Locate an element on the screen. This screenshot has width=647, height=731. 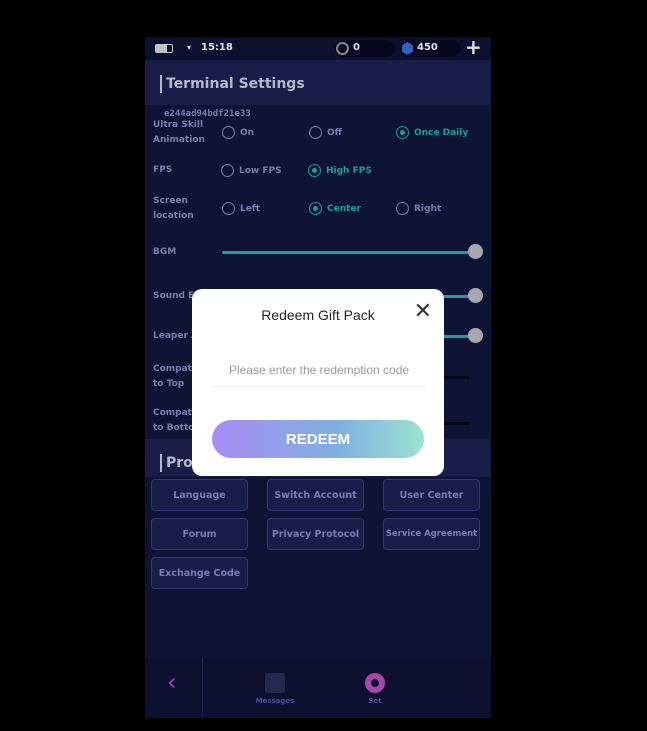
redeem-modal: Redeem Gift Pack ✕ REDEEM is located at coordinates (318, 382).